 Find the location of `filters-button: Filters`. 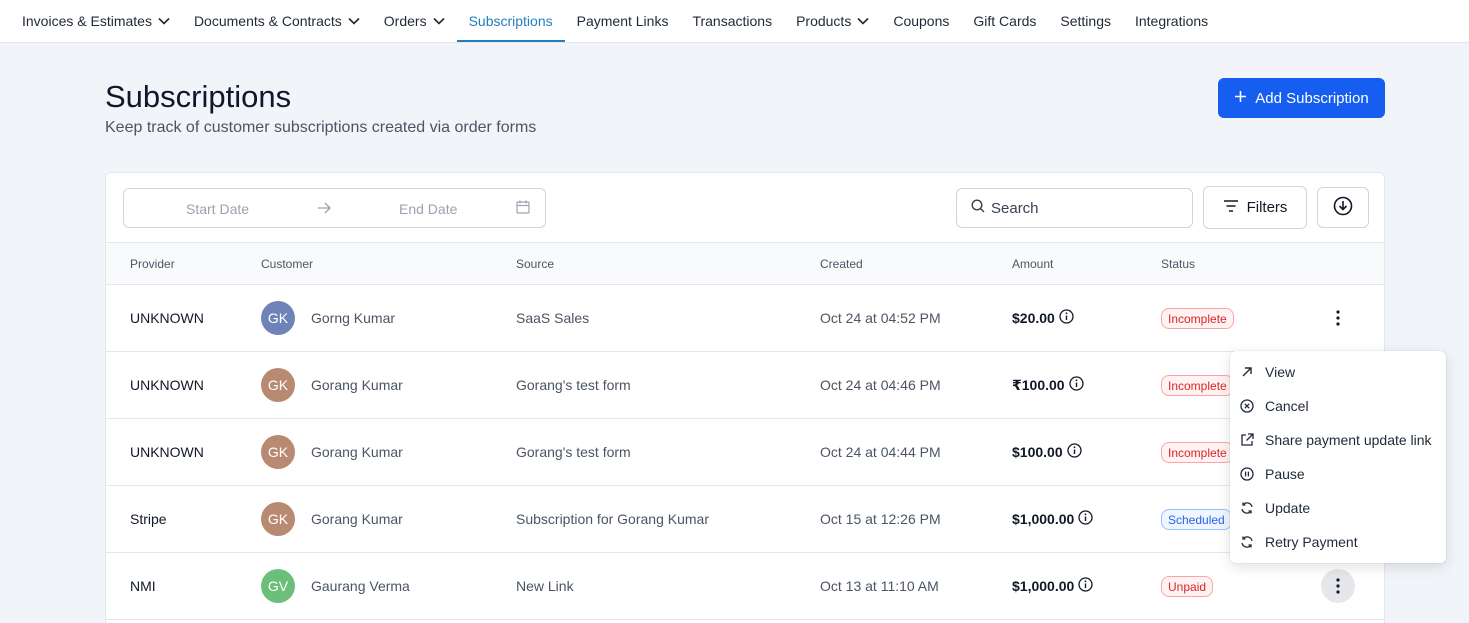

filters-button: Filters is located at coordinates (1255, 207).